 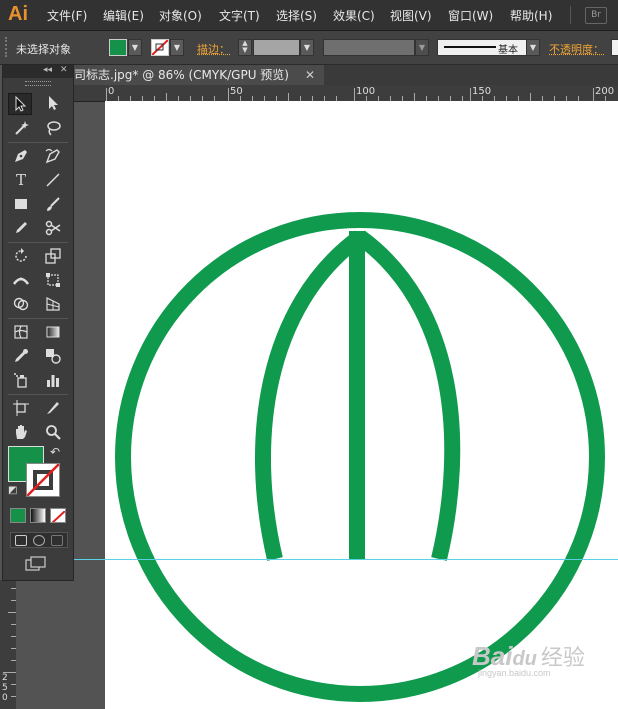 I want to click on collapse-panel-icon: ◂◂, so click(x=47, y=70).